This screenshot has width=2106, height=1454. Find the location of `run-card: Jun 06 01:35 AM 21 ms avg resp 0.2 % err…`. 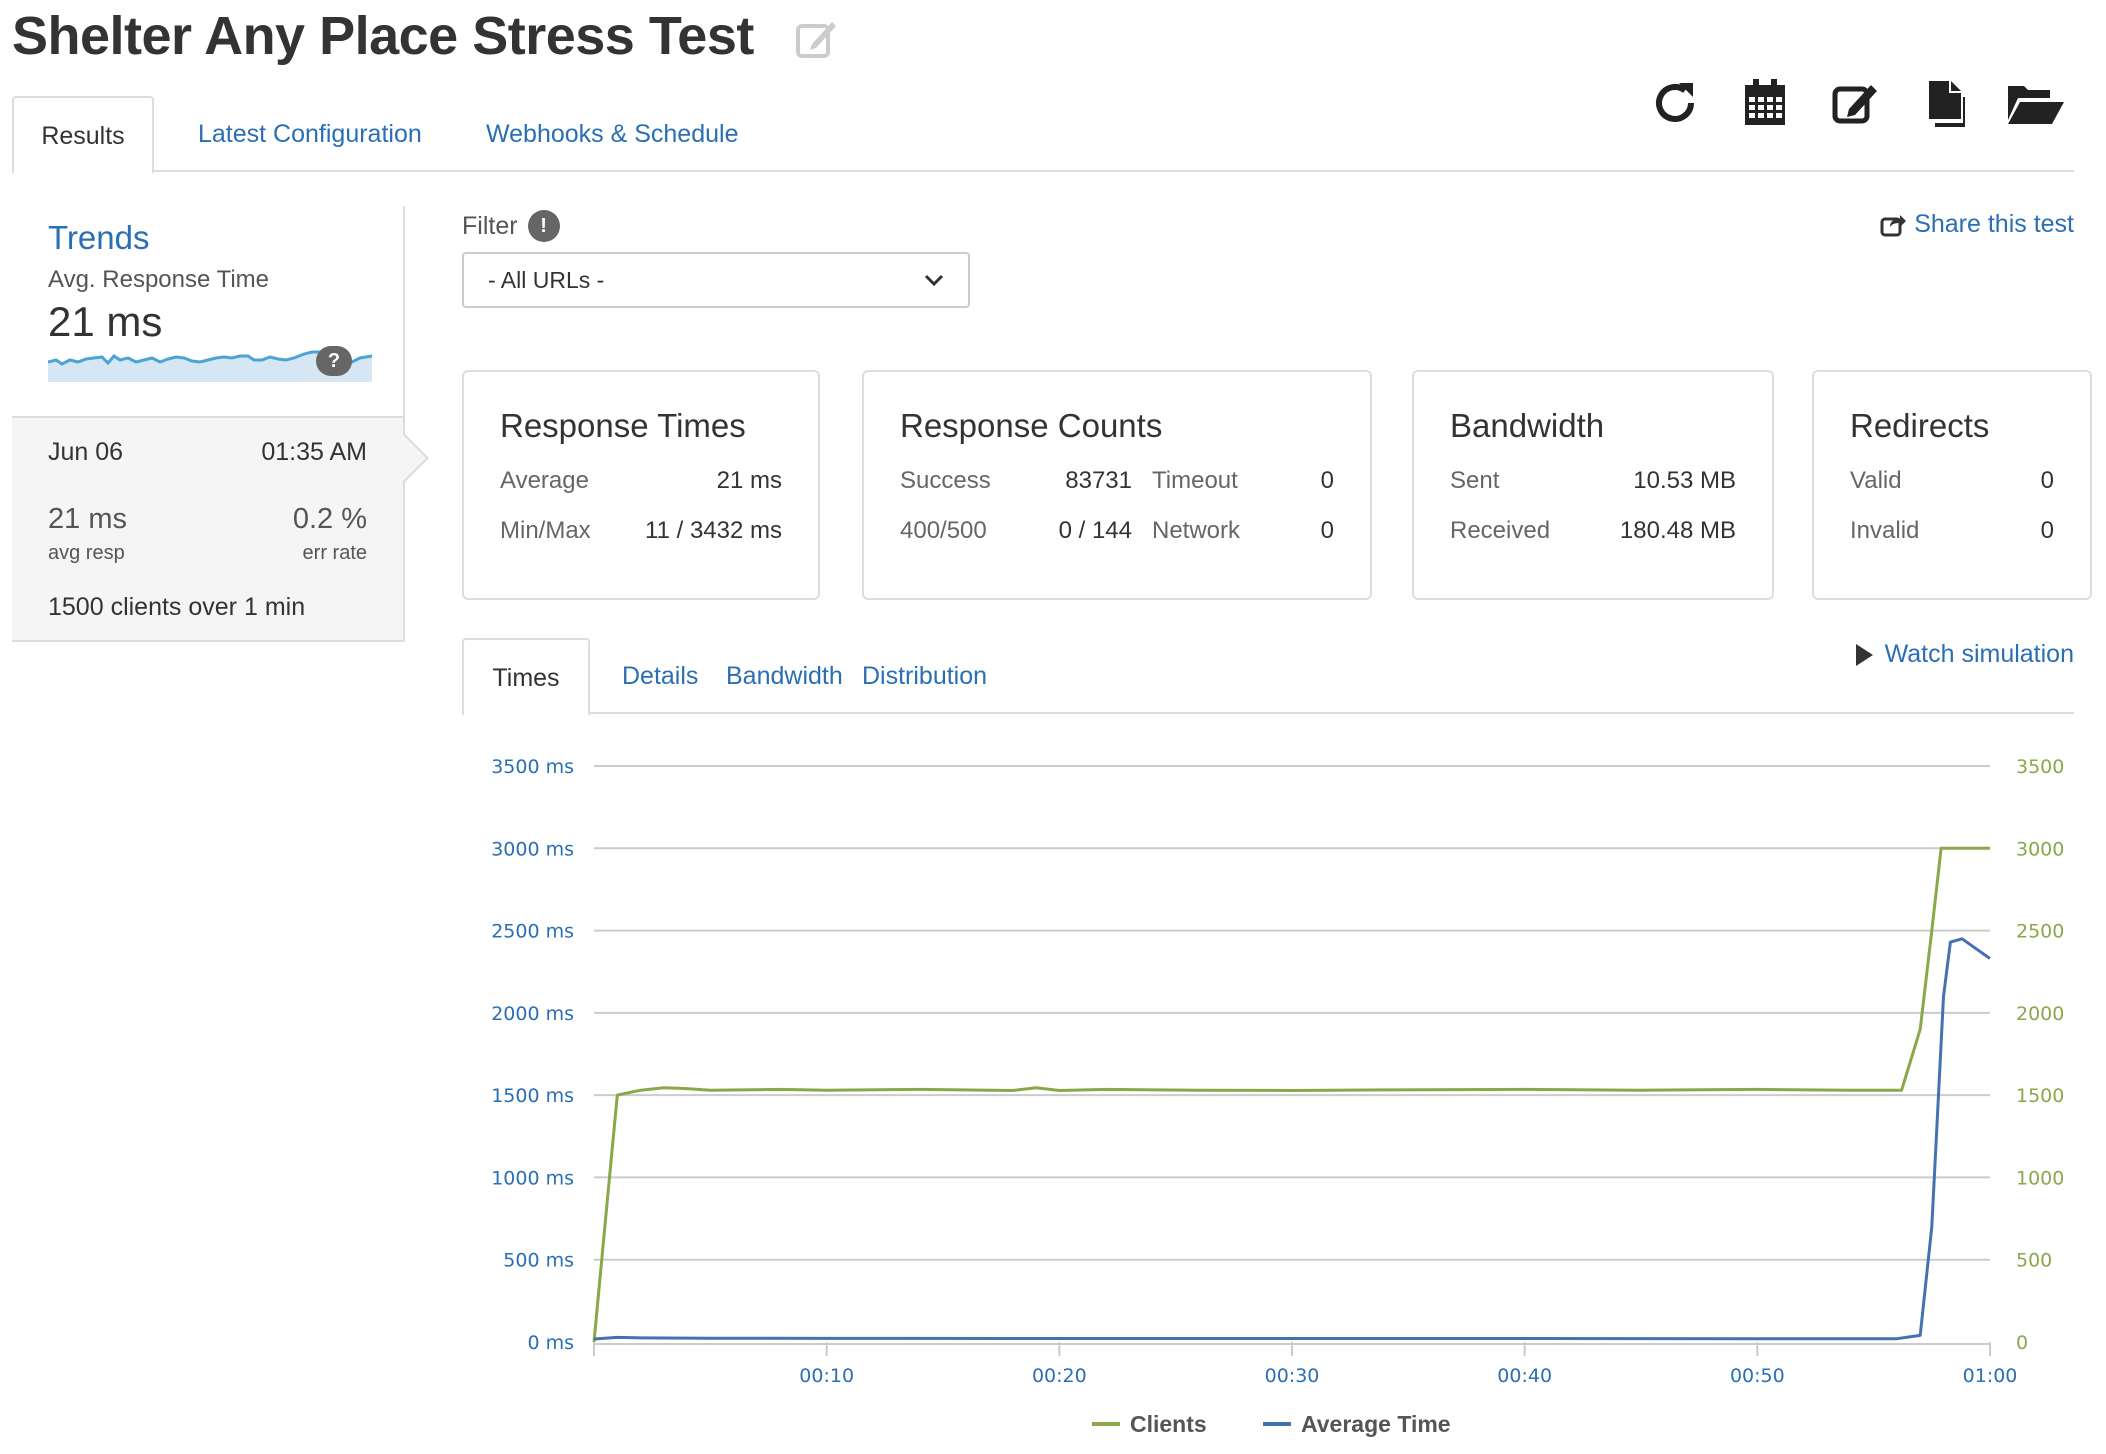

run-card: Jun 06 01:35 AM 21 ms avg resp 0.2 % err… is located at coordinates (220, 529).